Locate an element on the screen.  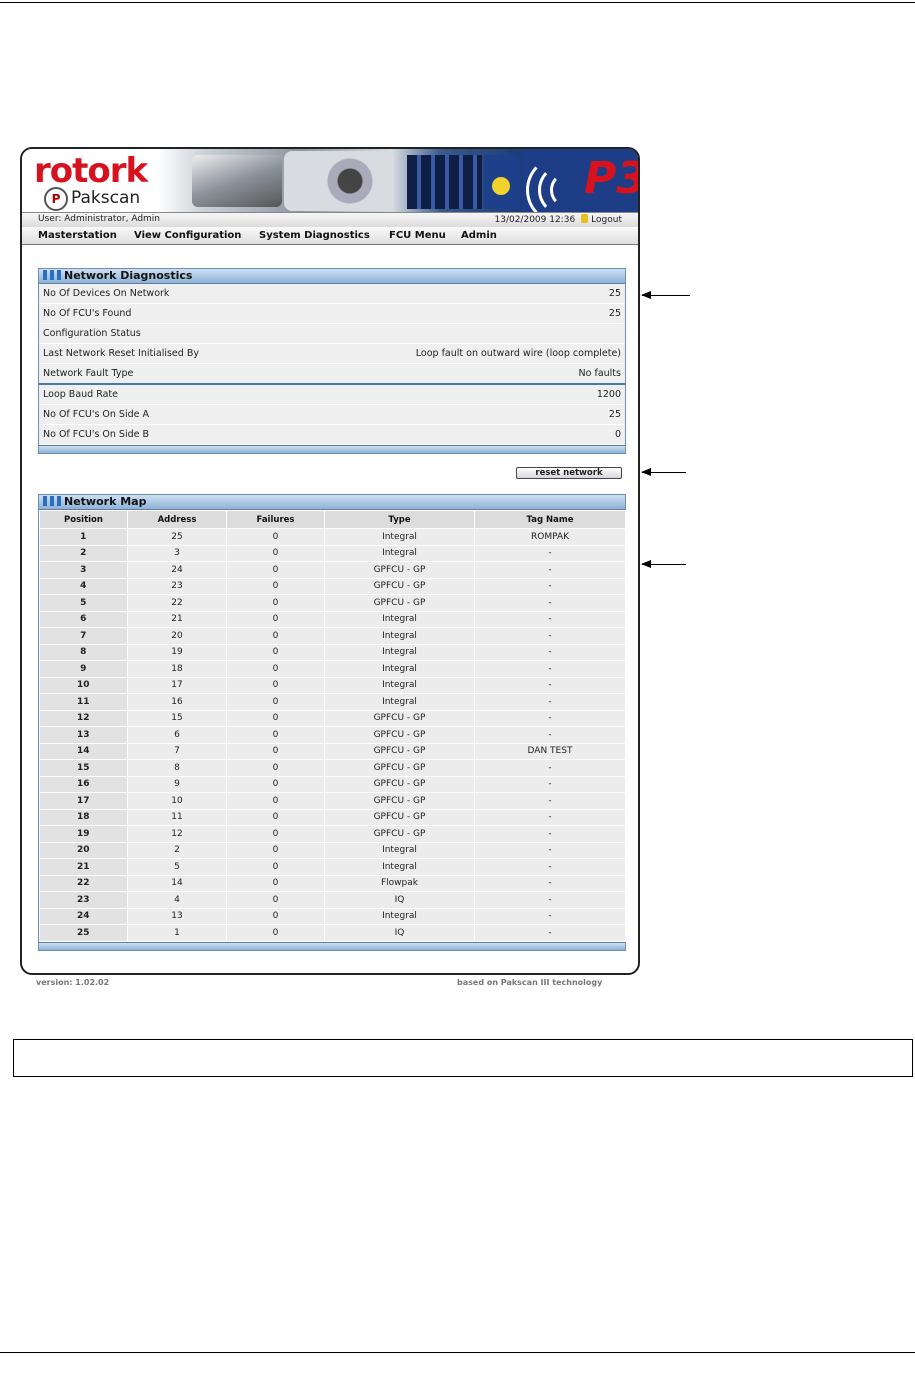
table-row: 8 19 0 Integral - is located at coordinates (332, 652).